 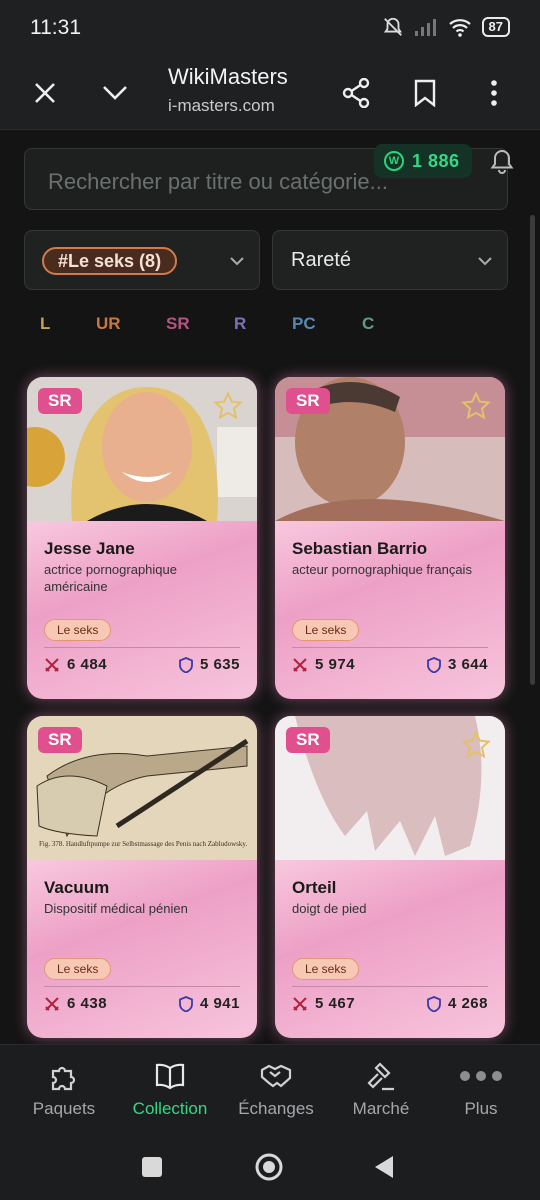 What do you see at coordinates (381, 1108) in the screenshot?
I see `nav-label: Marché` at bounding box center [381, 1108].